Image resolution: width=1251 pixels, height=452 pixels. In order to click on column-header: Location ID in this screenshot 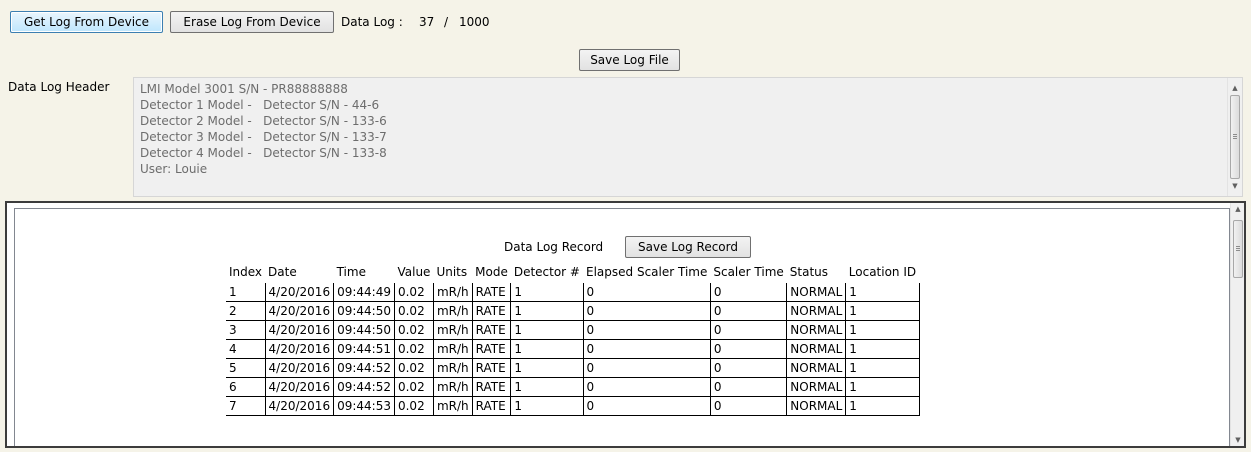, I will do `click(882, 271)`.